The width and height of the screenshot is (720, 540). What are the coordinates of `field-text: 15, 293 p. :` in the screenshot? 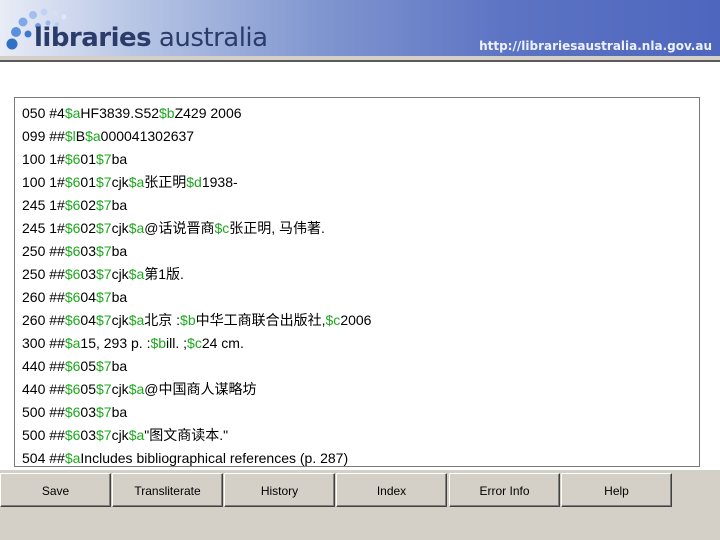 It's located at (115, 343).